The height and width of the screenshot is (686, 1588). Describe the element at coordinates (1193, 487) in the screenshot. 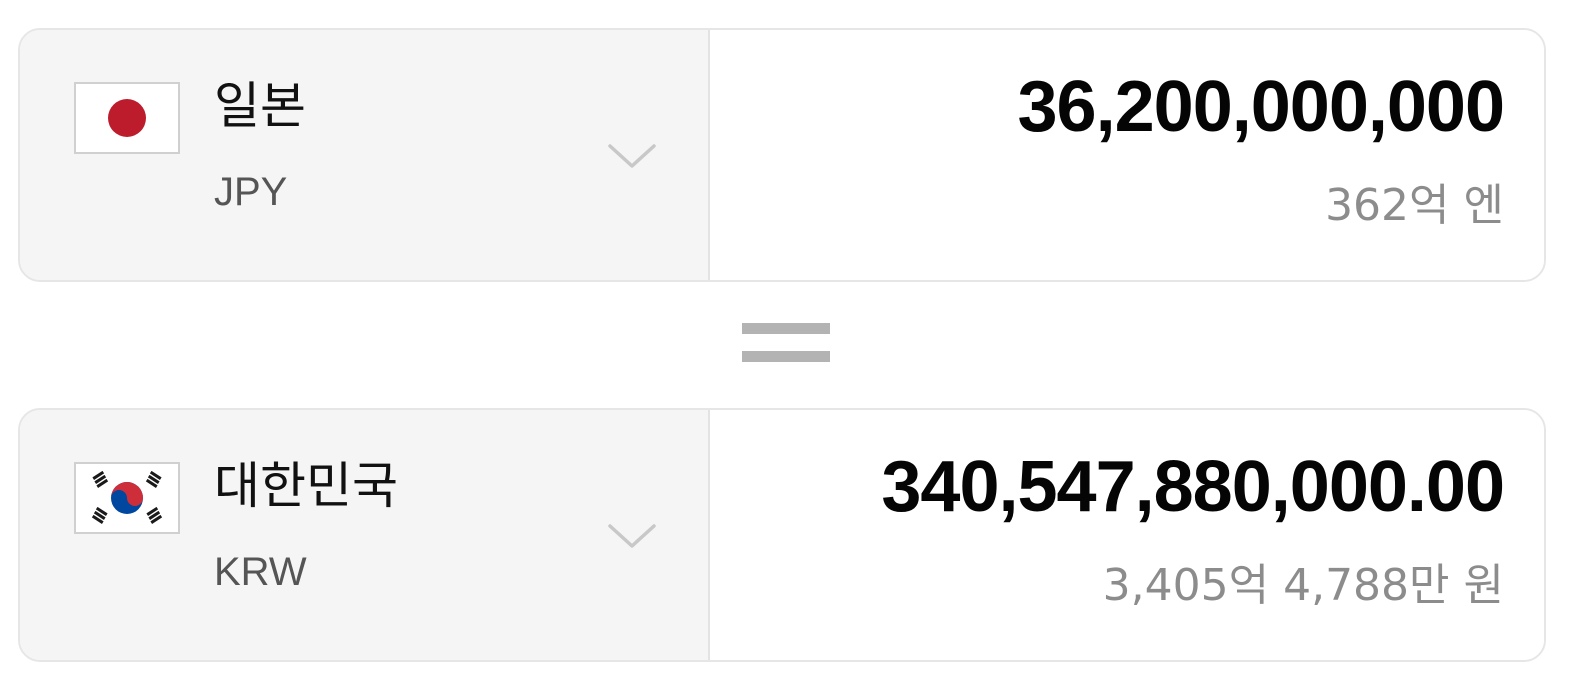

I see `target-amount-value: 340,547,880,000.00` at that location.